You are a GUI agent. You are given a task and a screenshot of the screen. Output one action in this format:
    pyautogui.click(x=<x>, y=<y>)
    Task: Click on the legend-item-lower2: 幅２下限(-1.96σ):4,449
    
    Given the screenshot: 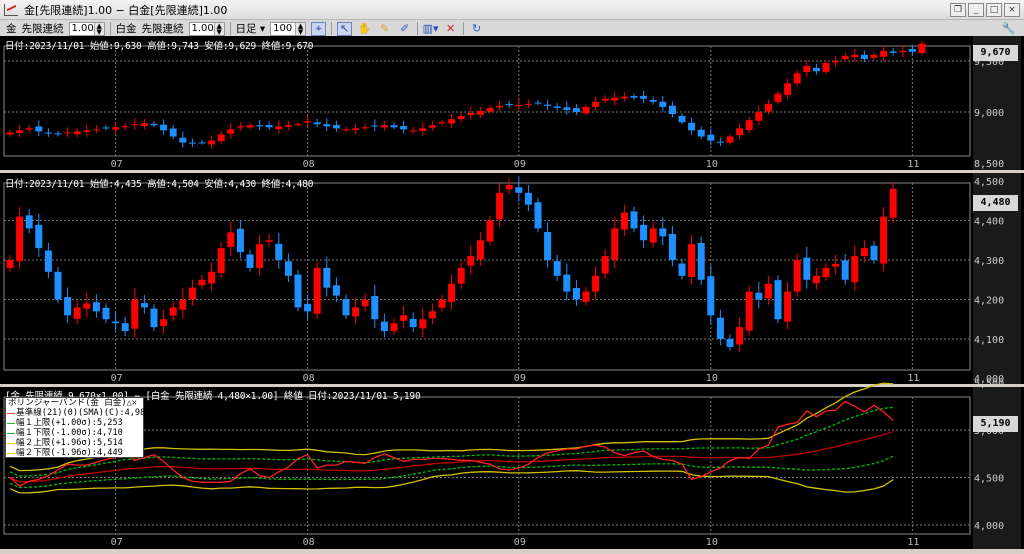 What is the action you would take?
    pyautogui.click(x=74, y=453)
    